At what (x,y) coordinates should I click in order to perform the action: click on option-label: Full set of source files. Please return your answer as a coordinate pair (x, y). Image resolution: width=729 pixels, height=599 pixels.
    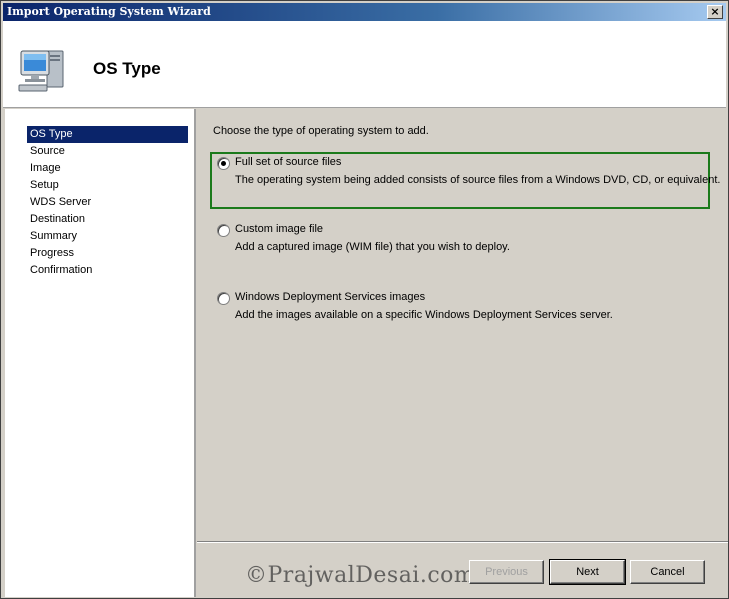
    Looking at the image, I should click on (288, 162).